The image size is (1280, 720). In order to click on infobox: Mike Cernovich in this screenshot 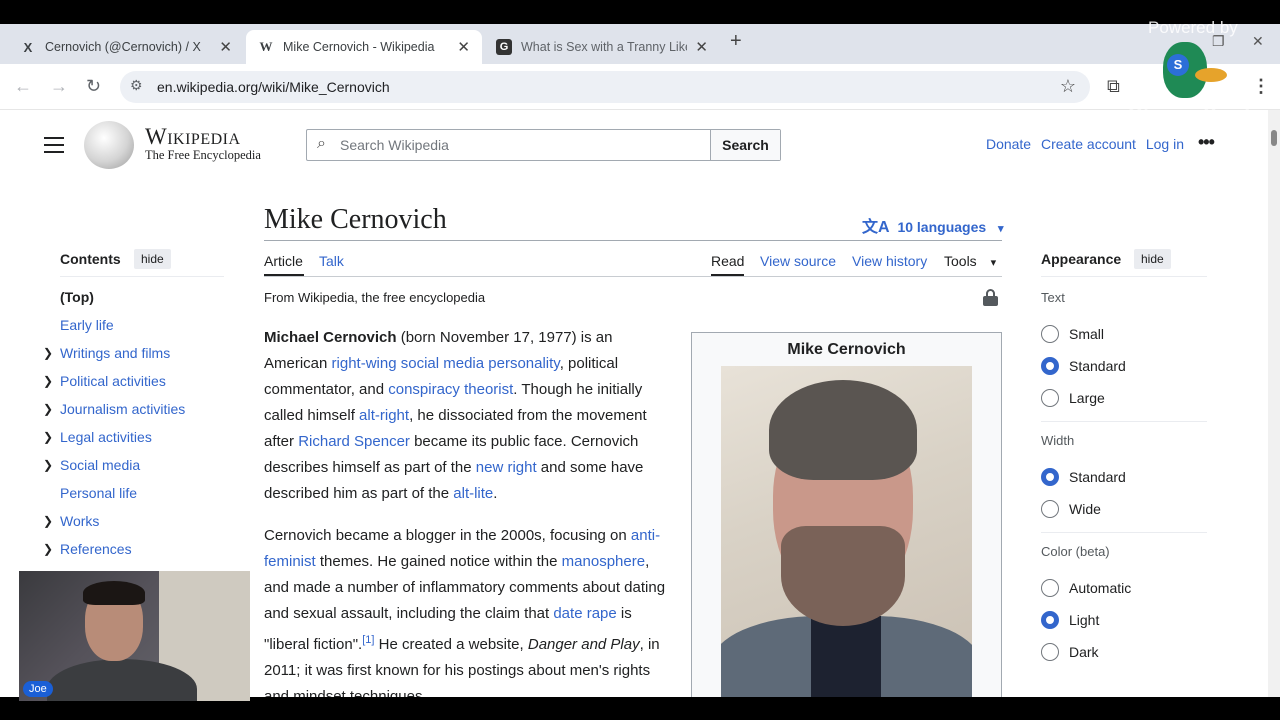, I will do `click(846, 514)`.